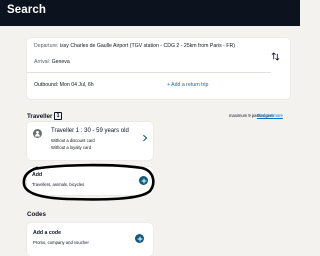 The width and height of the screenshot is (320, 256). I want to click on divider, so click(149, 72).